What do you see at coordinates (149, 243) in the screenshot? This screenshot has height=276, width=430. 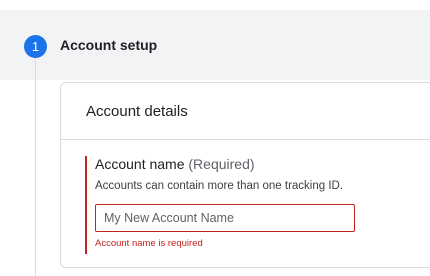 I see `account-name-error: Account name is required` at bounding box center [149, 243].